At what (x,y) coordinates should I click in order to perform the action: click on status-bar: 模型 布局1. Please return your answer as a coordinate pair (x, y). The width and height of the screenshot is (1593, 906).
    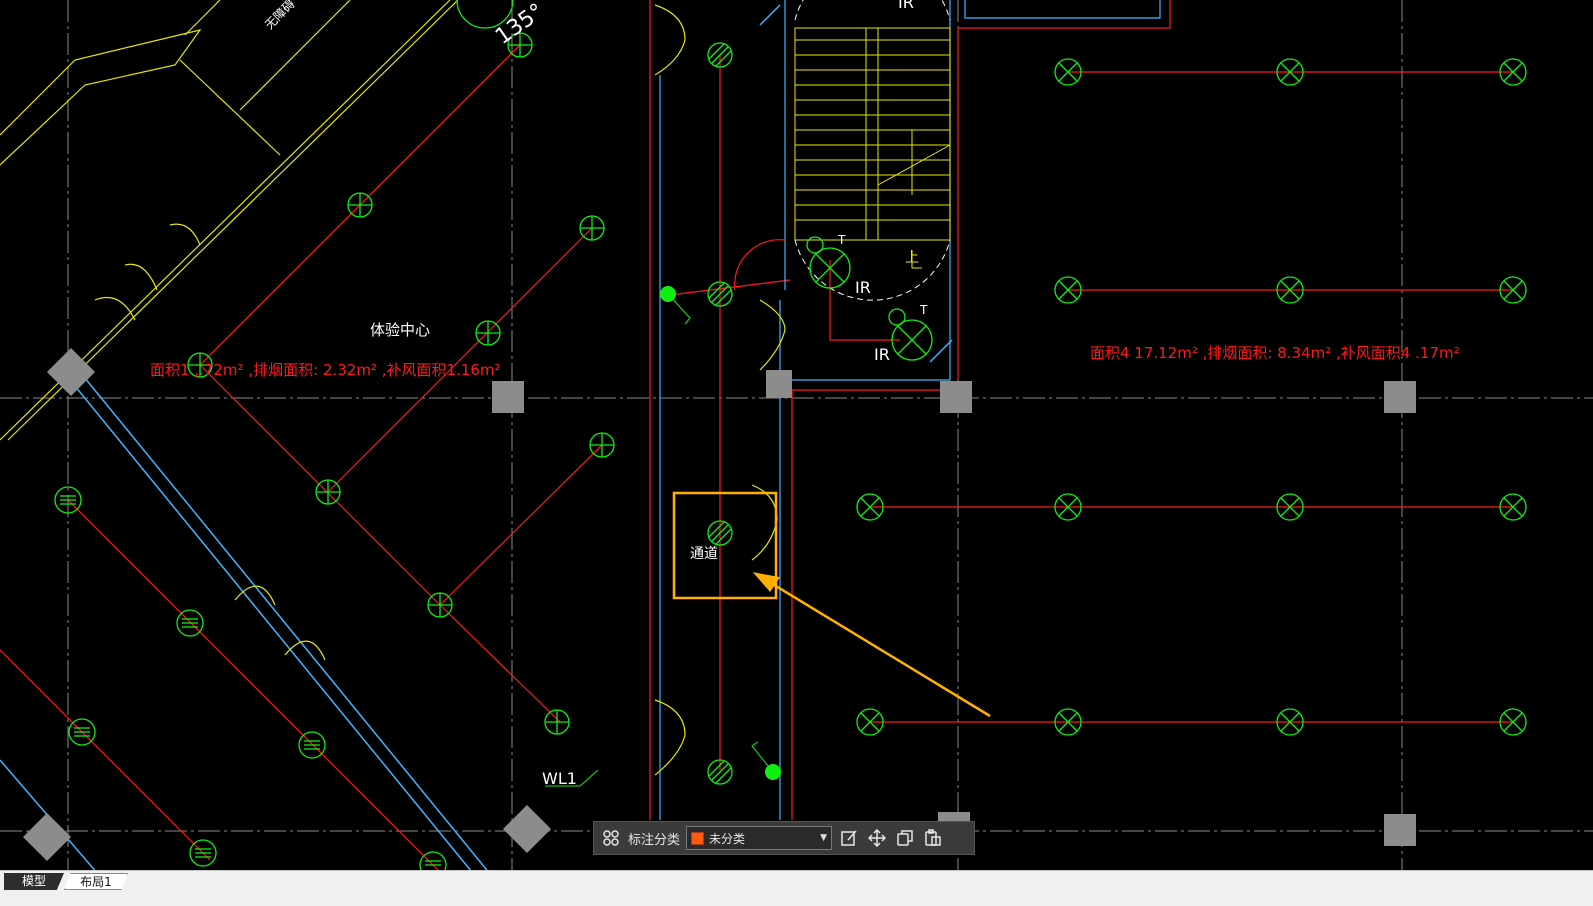
    Looking at the image, I should click on (796, 888).